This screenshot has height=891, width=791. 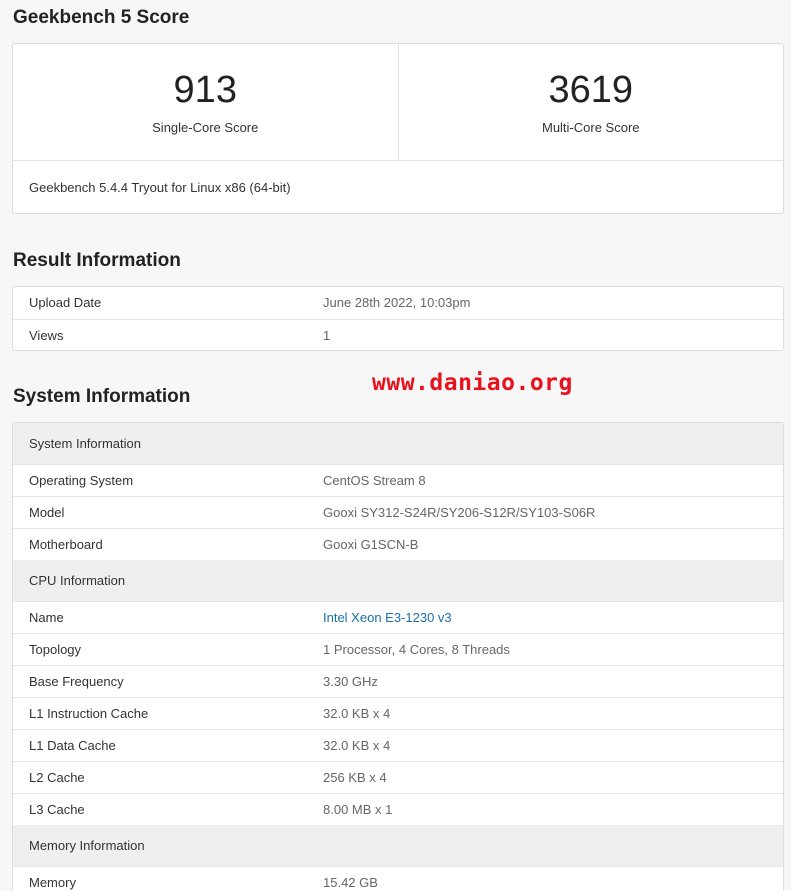 I want to click on row-value: 8.00 MB x 1, so click(x=358, y=809).